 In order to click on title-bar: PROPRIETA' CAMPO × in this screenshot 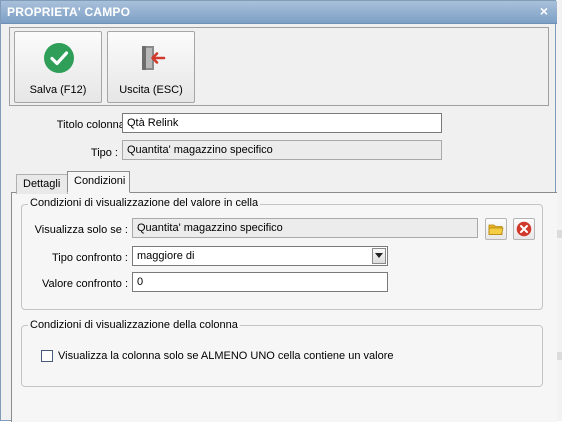, I will do `click(279, 12)`.